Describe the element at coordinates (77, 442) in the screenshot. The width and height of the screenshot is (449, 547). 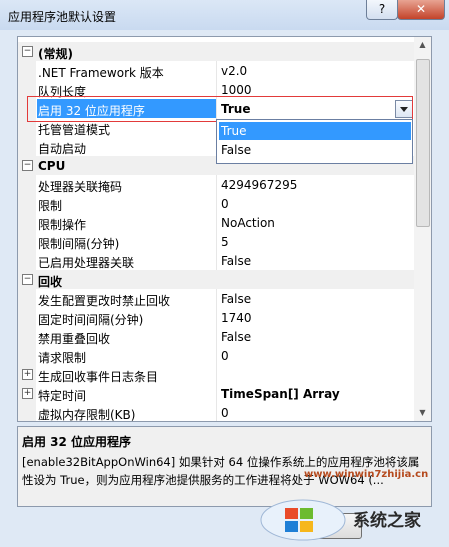
I see `description-heading: 启用 32 位应用程序` at that location.